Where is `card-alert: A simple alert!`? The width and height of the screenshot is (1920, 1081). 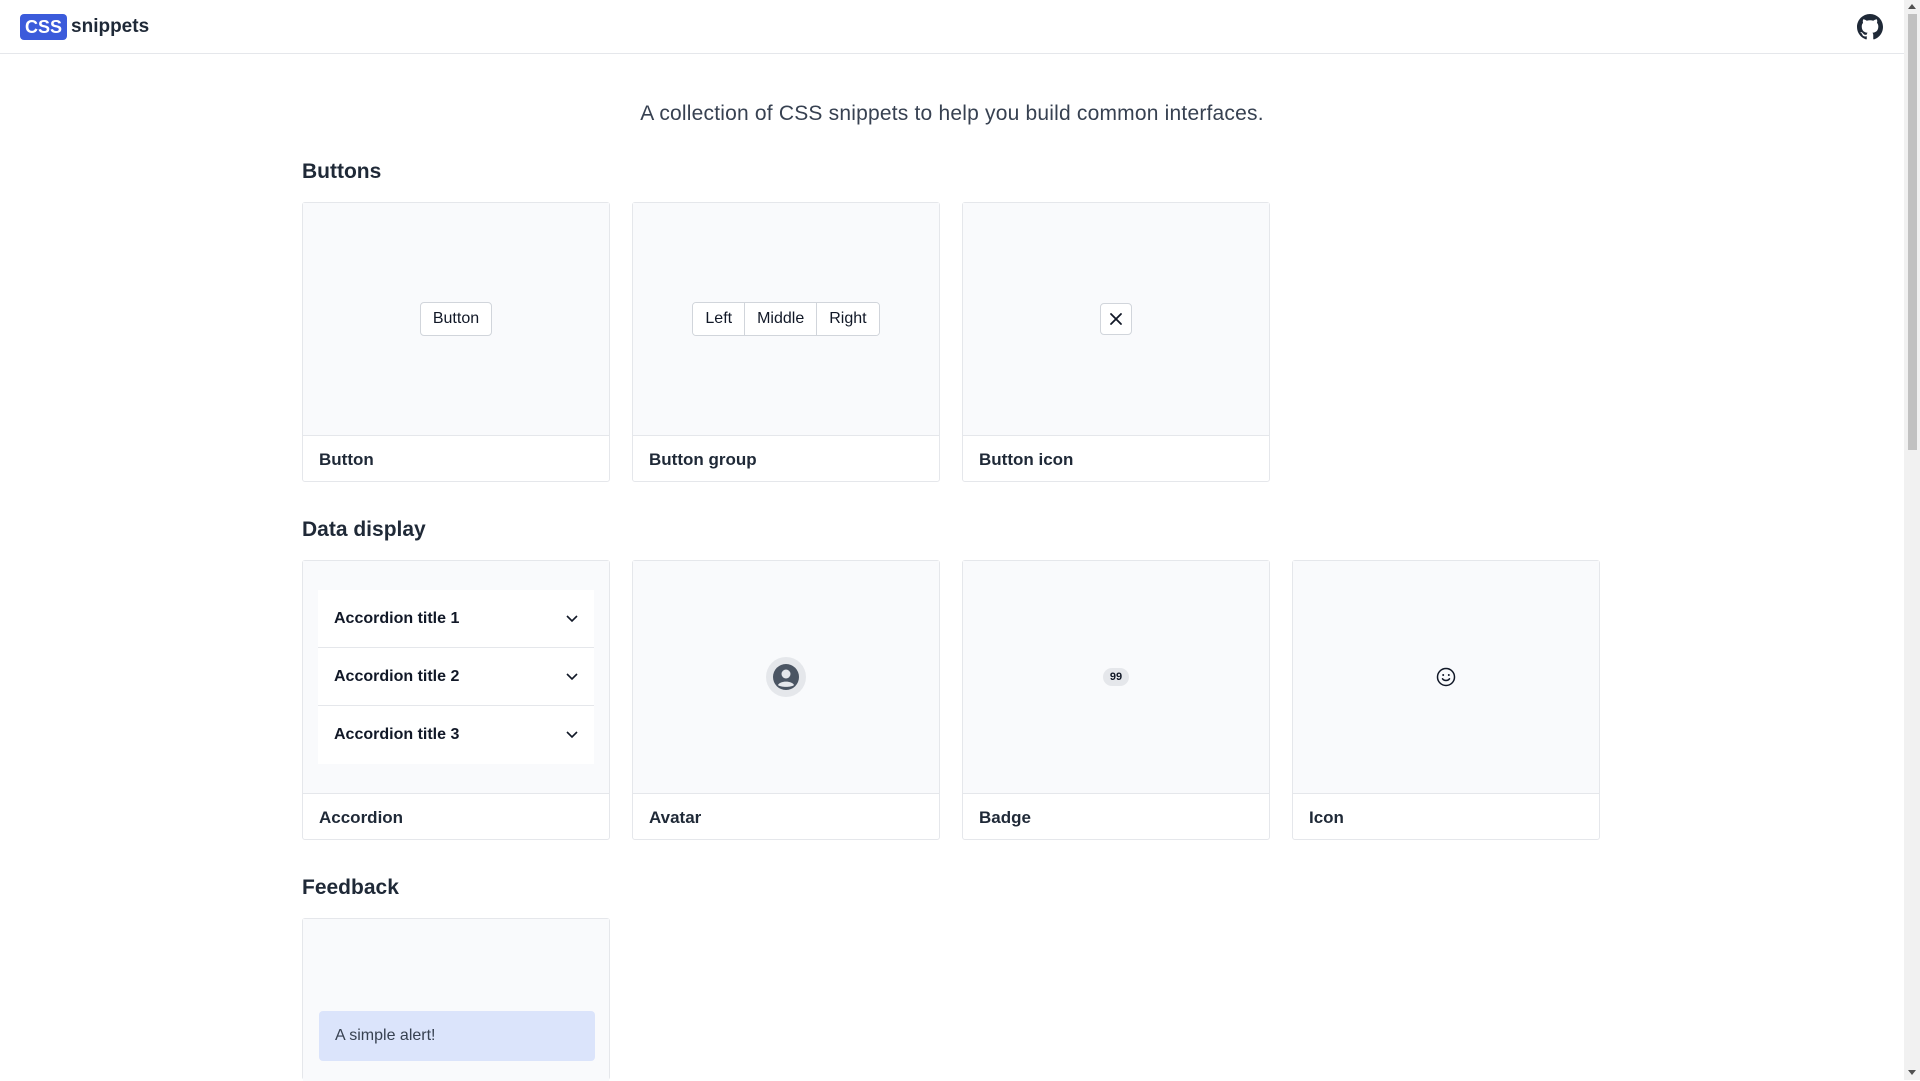 card-alert: A simple alert! is located at coordinates (456, 999).